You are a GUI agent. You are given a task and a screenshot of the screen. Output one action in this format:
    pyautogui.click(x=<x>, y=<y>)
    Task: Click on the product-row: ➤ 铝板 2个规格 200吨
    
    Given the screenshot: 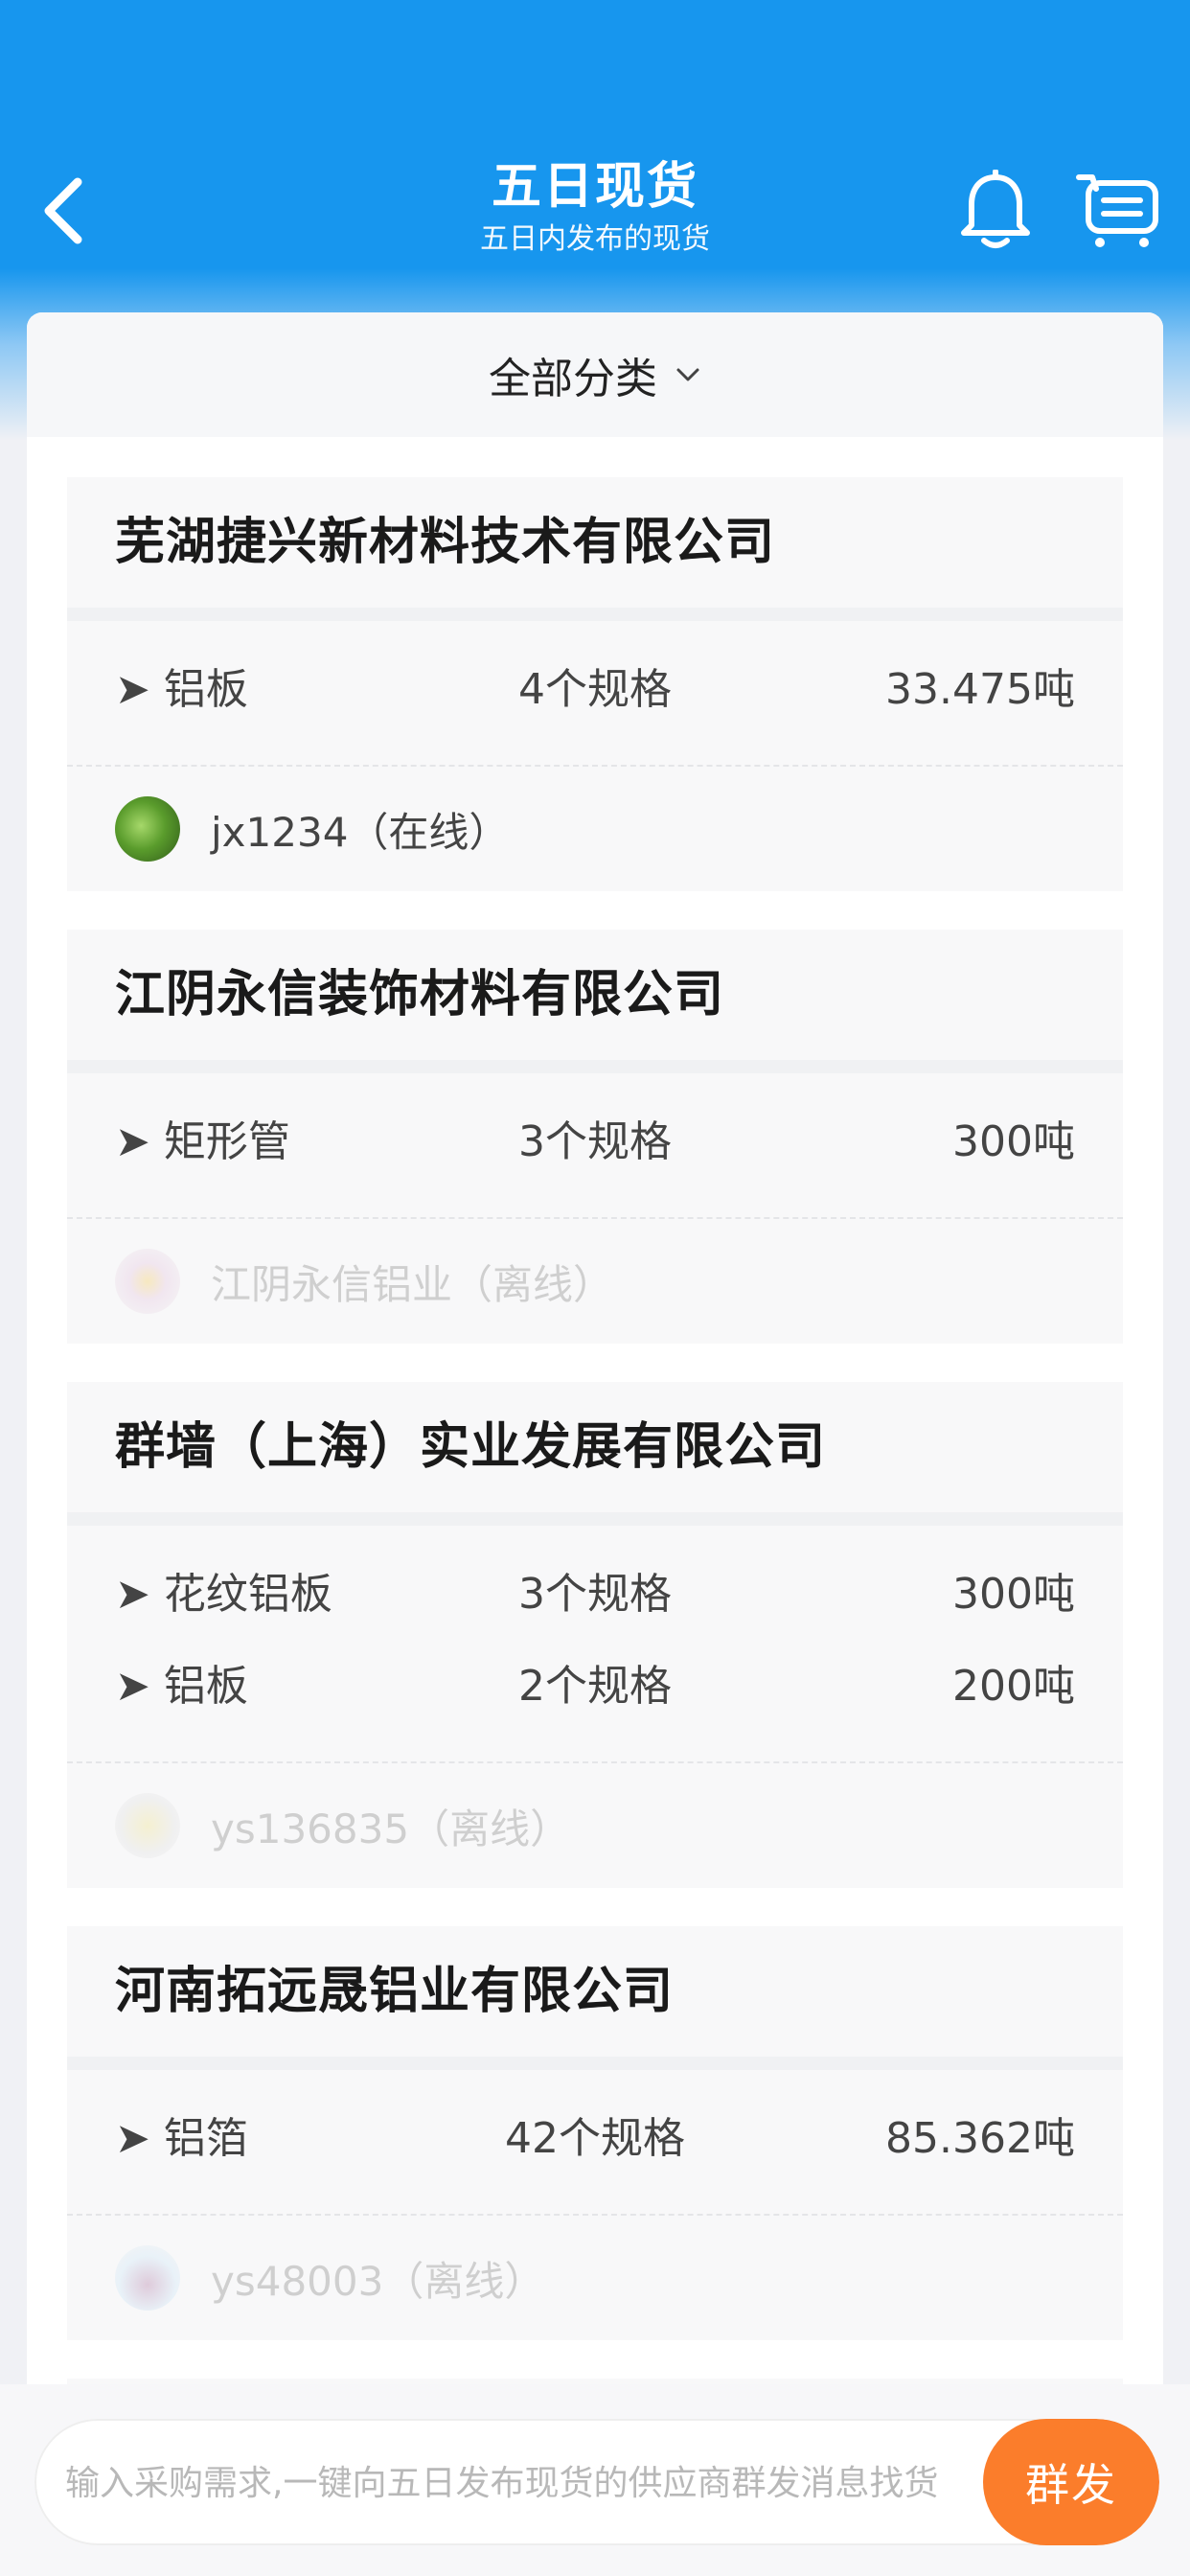 What is the action you would take?
    pyautogui.click(x=595, y=1687)
    